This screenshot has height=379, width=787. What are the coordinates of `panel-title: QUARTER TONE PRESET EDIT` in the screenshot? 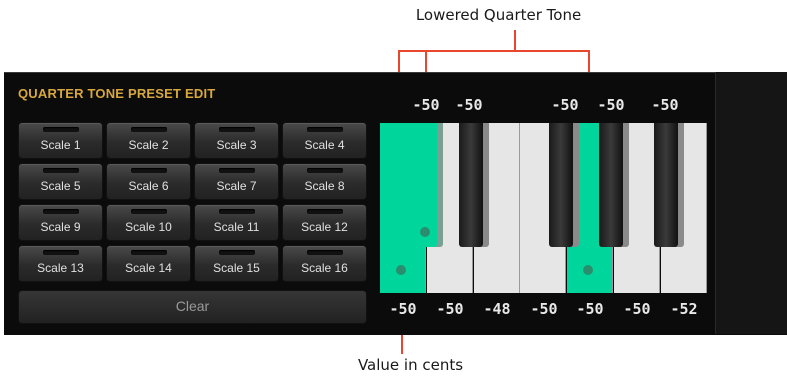 It's located at (117, 93).